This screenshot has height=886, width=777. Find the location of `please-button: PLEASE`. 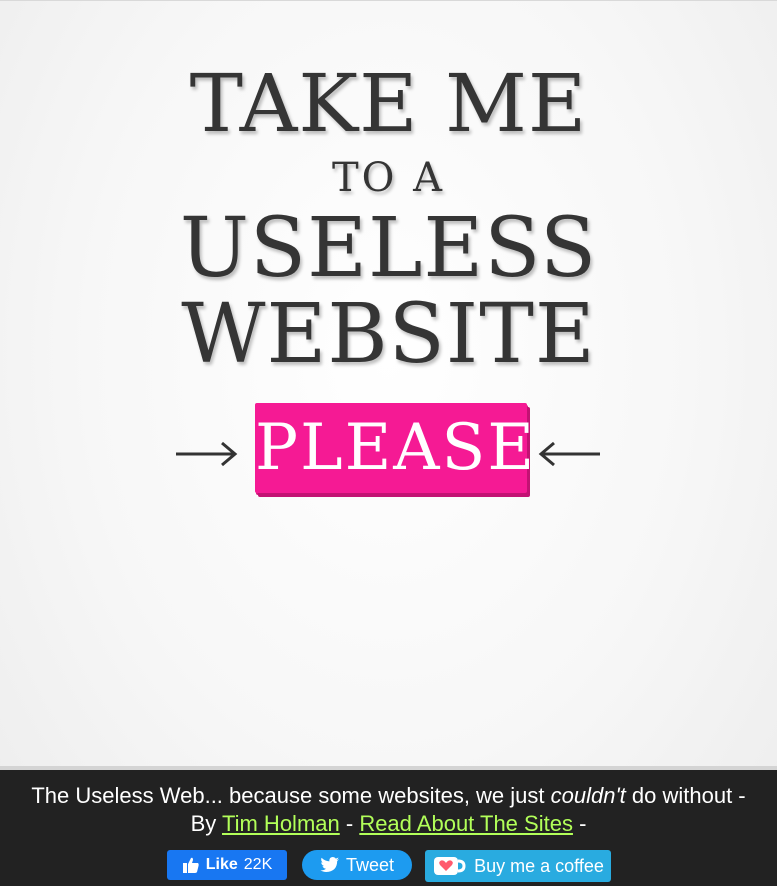

please-button: PLEASE is located at coordinates (394, 448).